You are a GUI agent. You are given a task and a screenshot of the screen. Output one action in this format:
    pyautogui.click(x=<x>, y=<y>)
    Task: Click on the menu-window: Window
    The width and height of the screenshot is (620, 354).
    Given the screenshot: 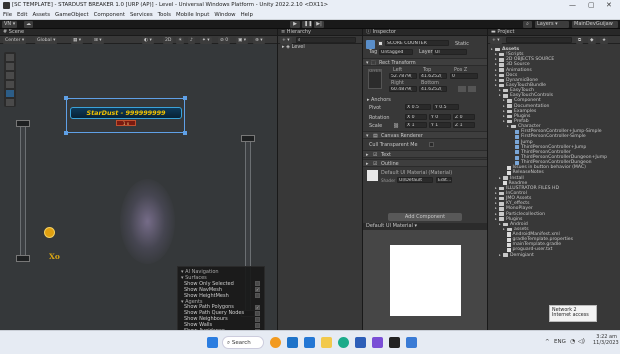 What is the action you would take?
    pyautogui.click(x=224, y=15)
    